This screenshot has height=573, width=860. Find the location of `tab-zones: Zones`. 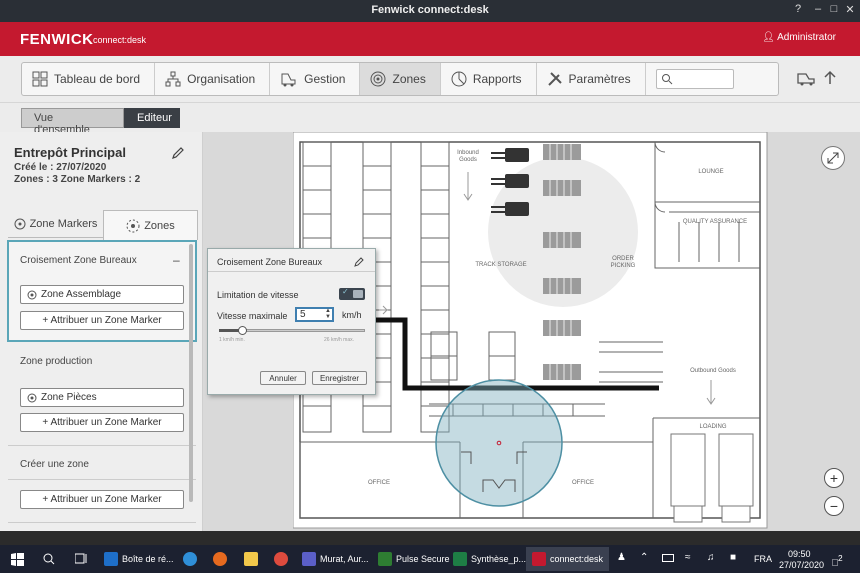

tab-zones: Zones is located at coordinates (150, 225).